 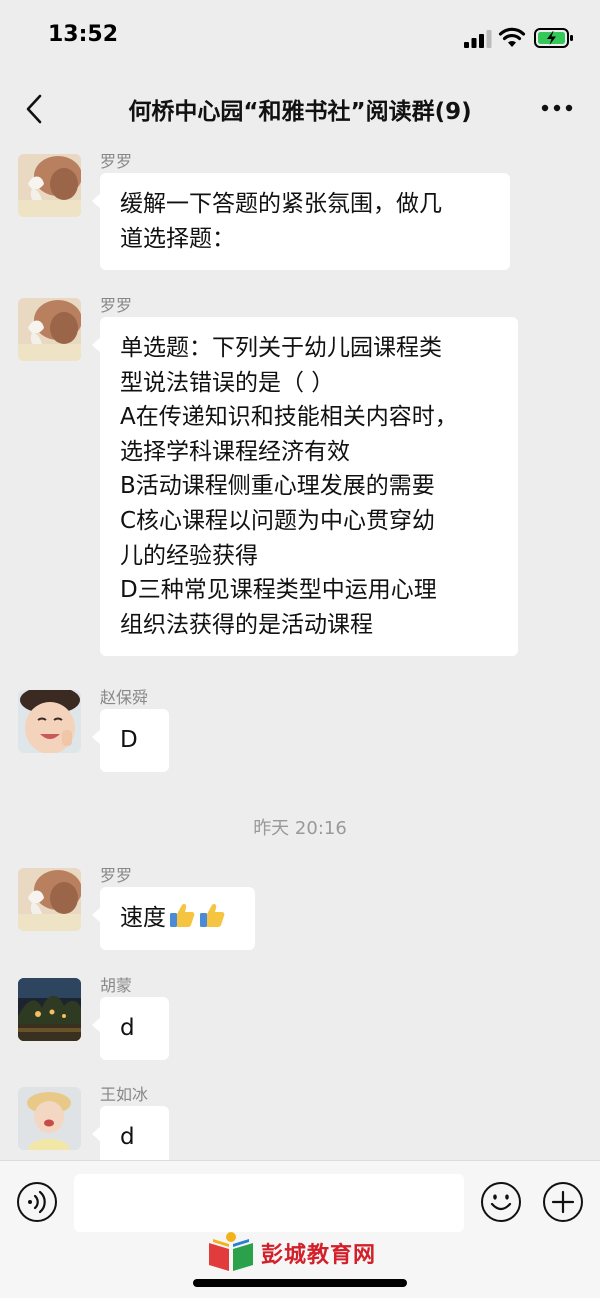 What do you see at coordinates (124, 1094) in the screenshot?
I see `sender-name: 王如冰` at bounding box center [124, 1094].